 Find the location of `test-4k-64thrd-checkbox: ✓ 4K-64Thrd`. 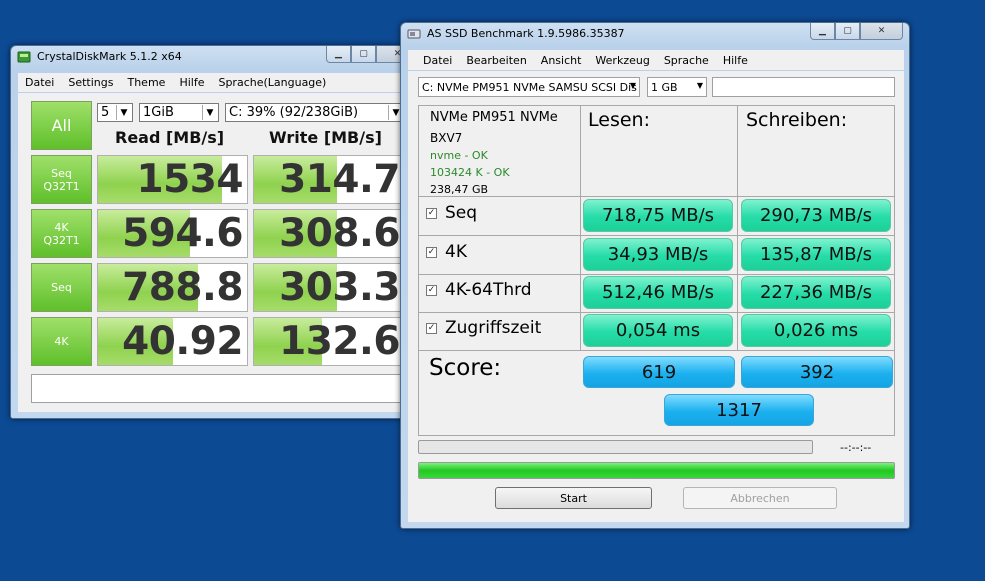

test-4k-64thrd-checkbox: ✓ 4K-64Thrd is located at coordinates (479, 290).